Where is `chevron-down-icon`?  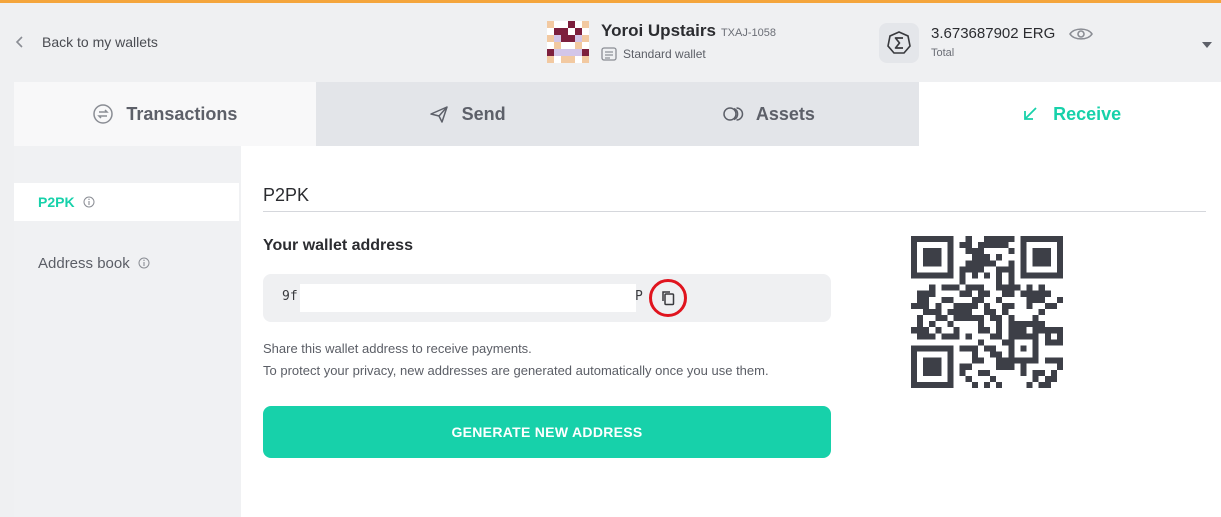
chevron-down-icon is located at coordinates (1207, 45).